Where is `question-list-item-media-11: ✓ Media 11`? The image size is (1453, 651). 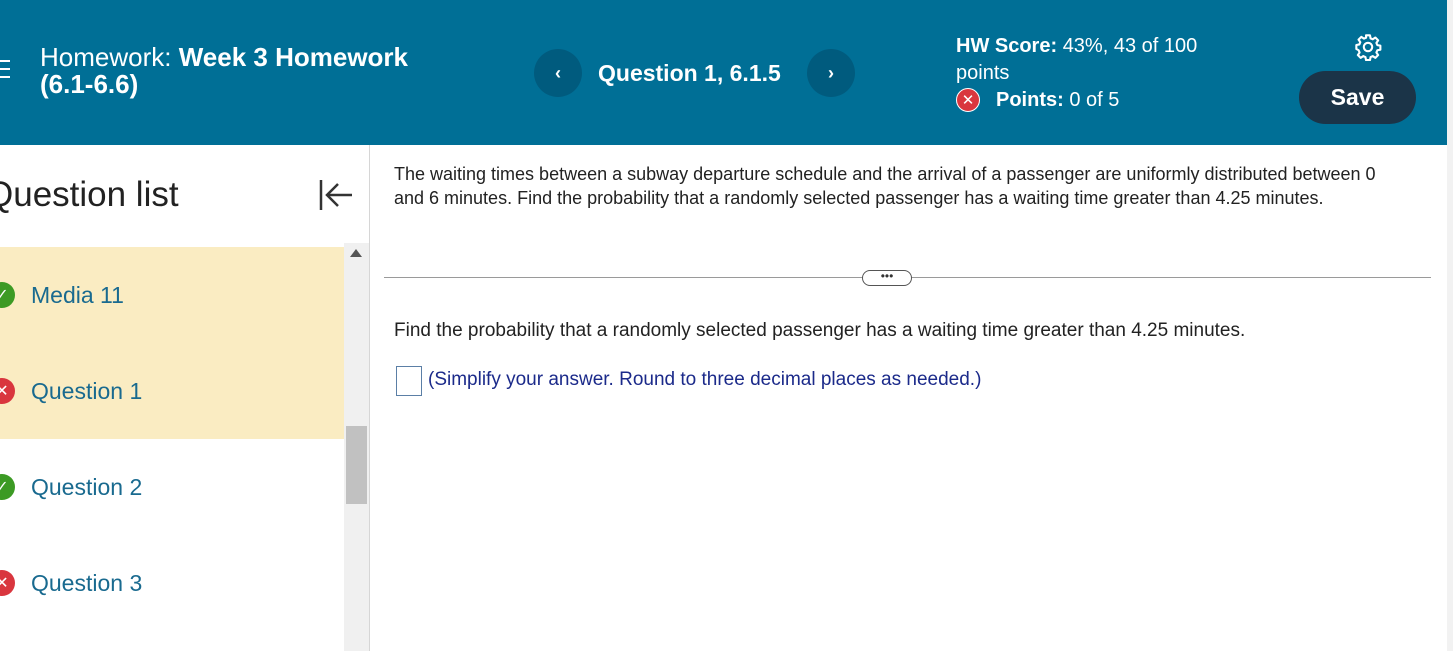 question-list-item-media-11: ✓ Media 11 is located at coordinates (172, 295).